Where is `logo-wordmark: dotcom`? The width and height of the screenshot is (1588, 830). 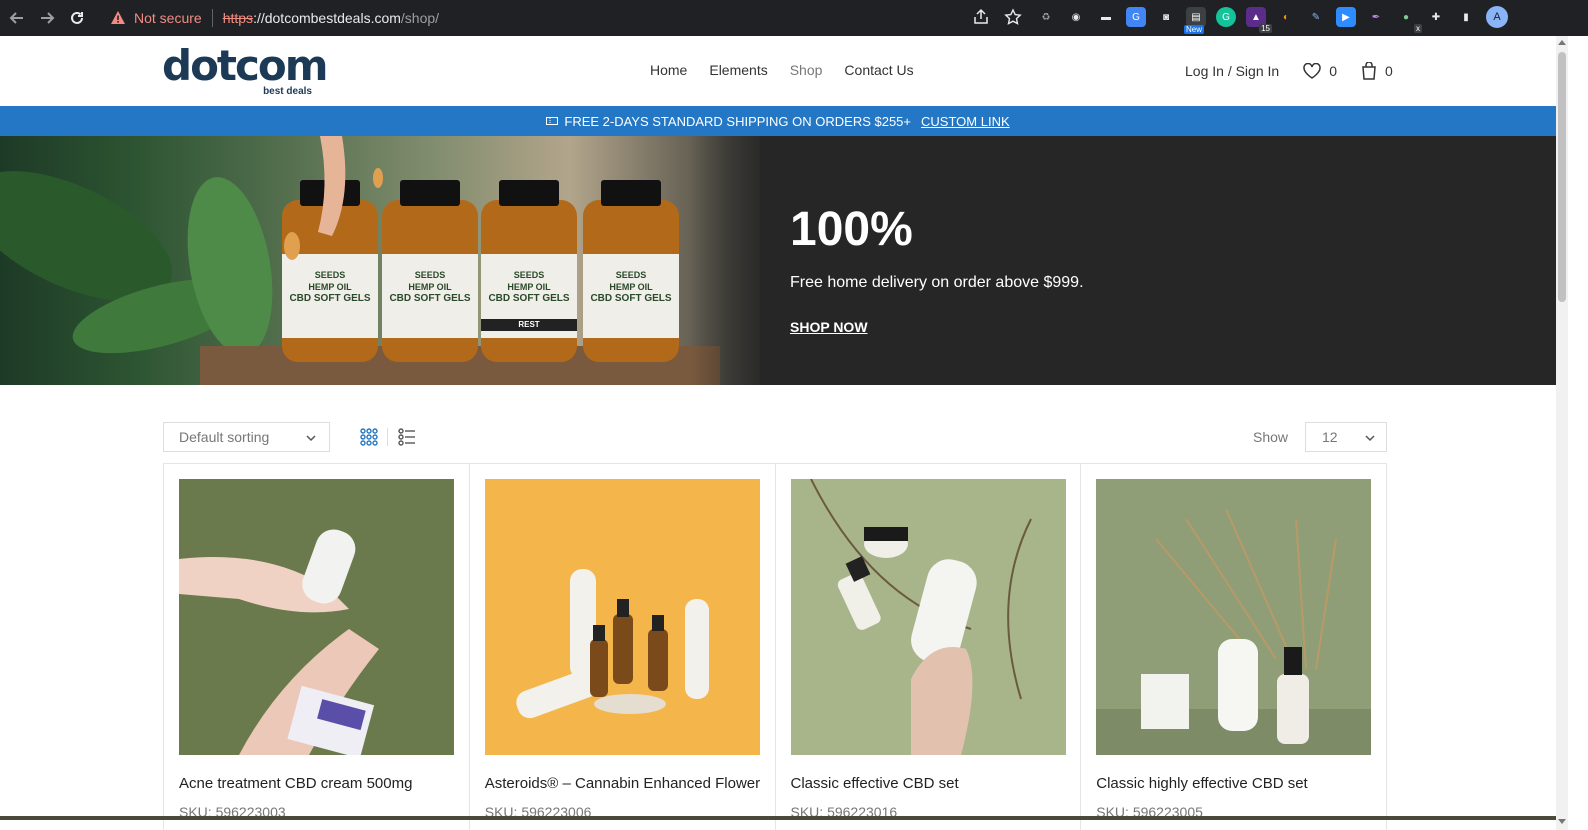
logo-wordmark: dotcom is located at coordinates (245, 65).